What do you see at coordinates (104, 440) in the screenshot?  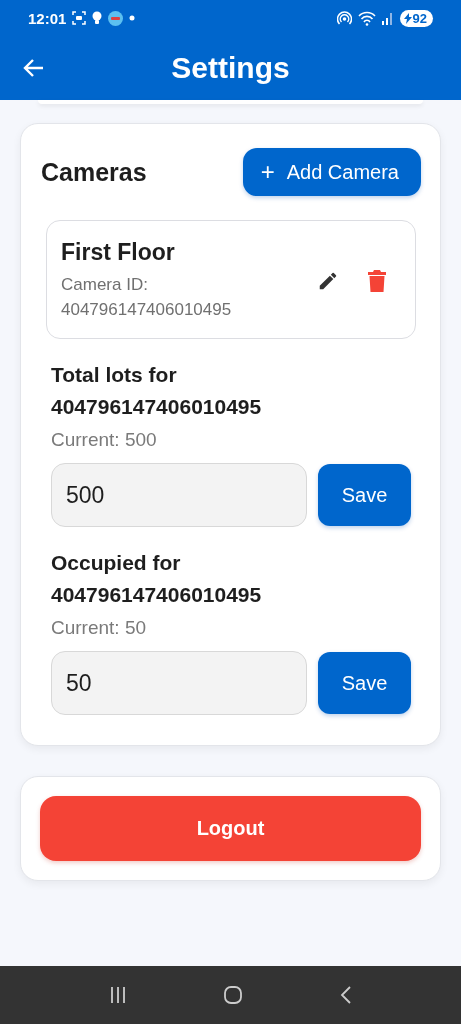 I see `current-value: Current: 500` at bounding box center [104, 440].